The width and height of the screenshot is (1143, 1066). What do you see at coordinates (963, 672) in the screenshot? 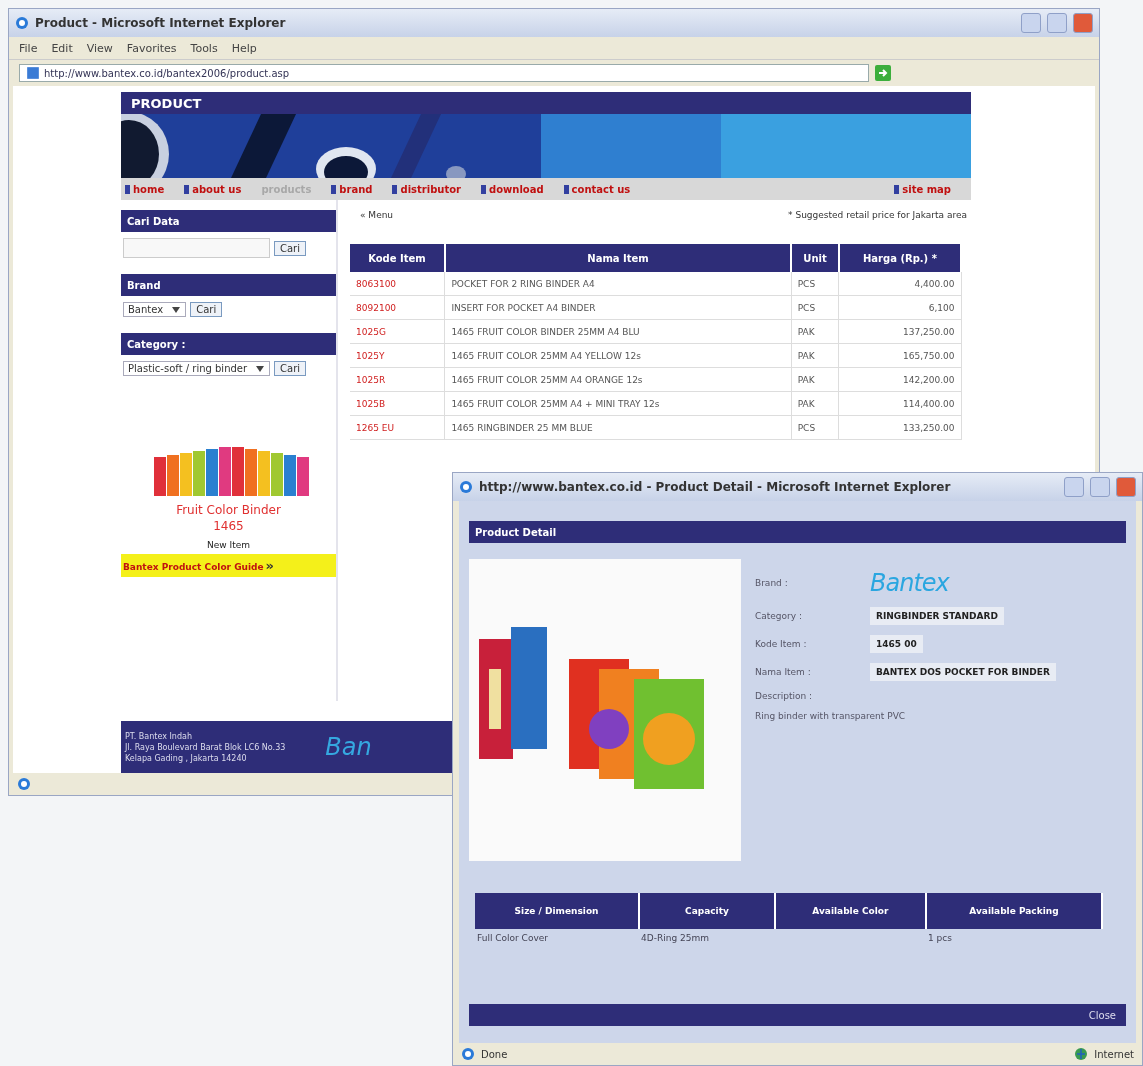
I see `field-value: BANTEX DOS POCKET FOR BINDER` at bounding box center [963, 672].